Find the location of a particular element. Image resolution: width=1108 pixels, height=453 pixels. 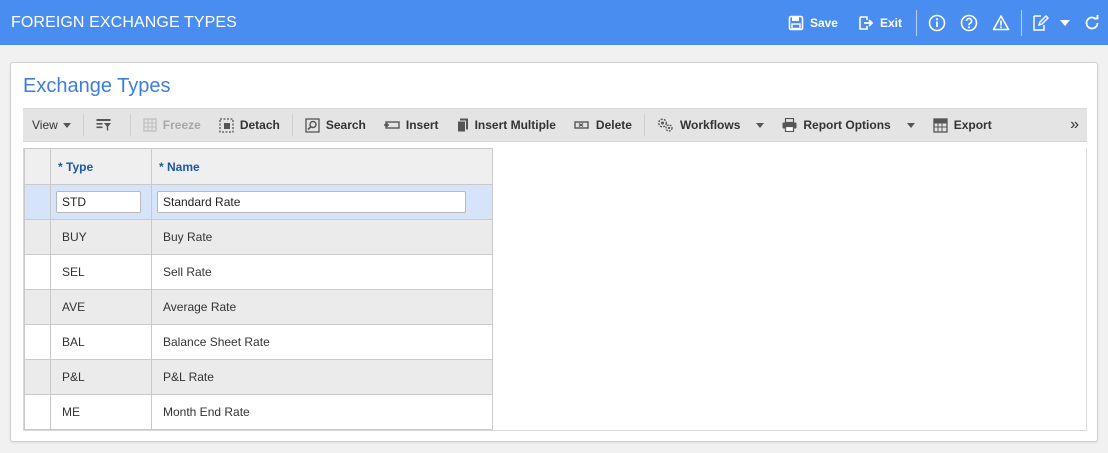

info-icon is located at coordinates (937, 22).